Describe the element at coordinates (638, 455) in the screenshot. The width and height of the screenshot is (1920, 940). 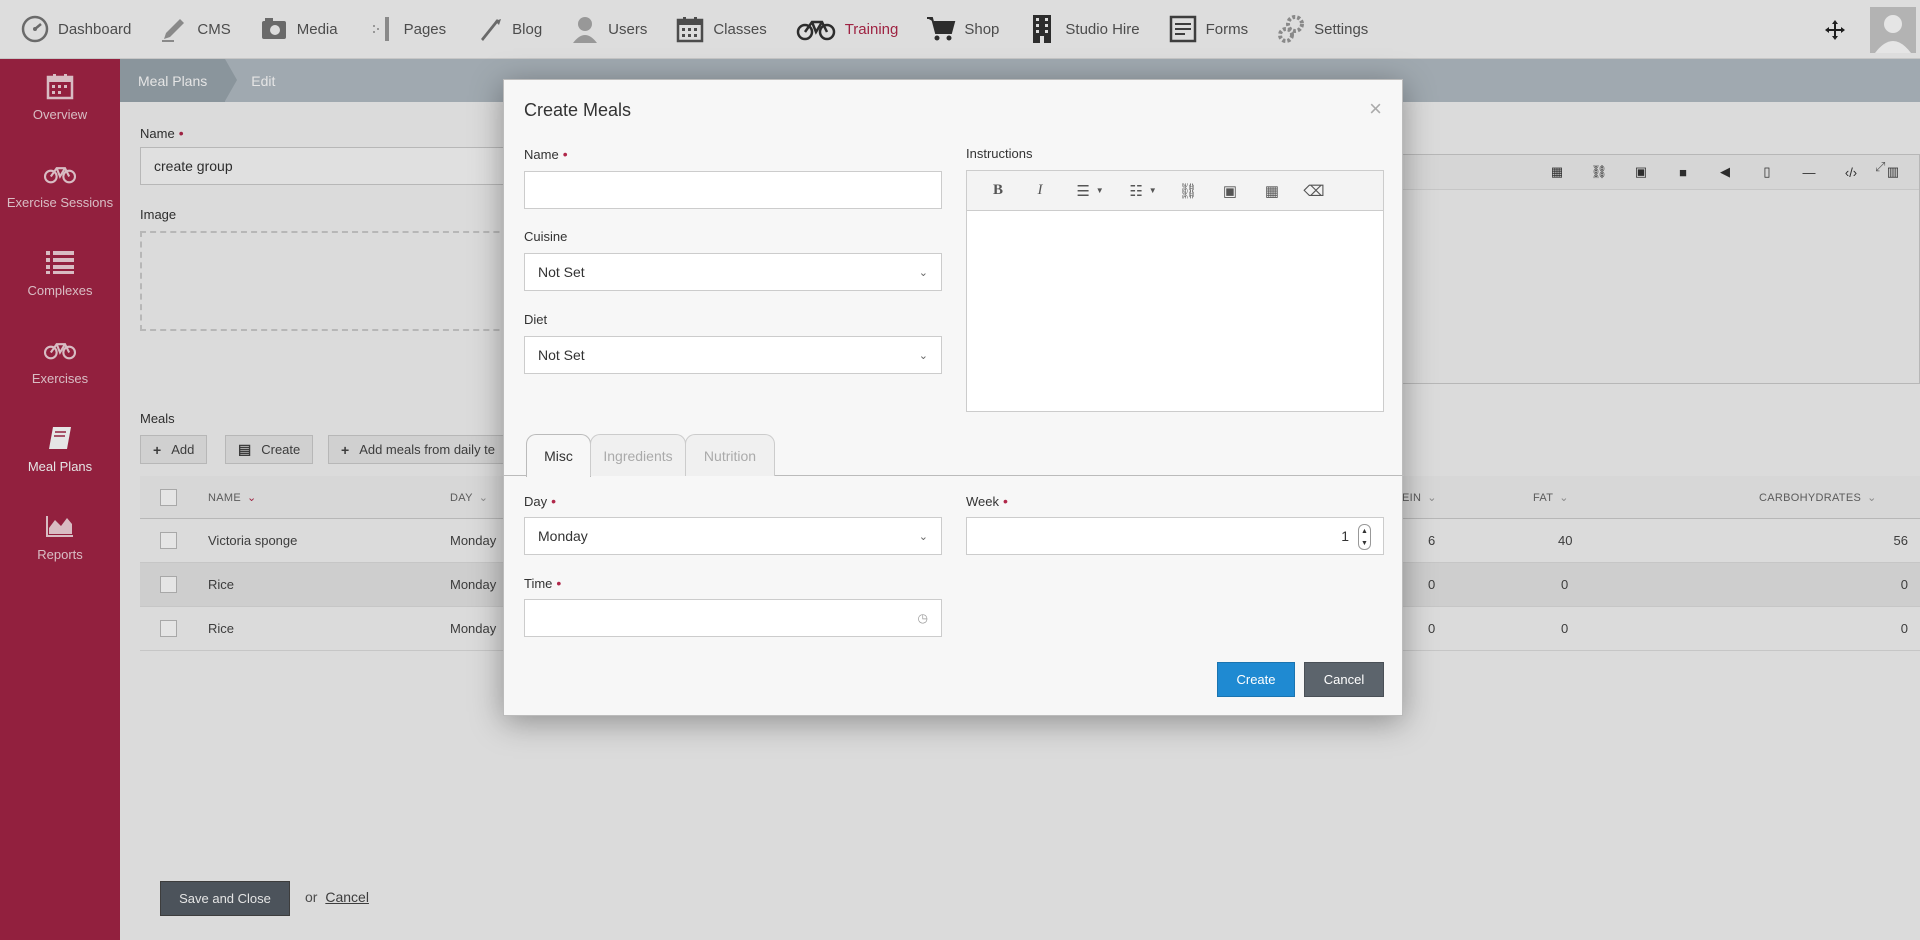
I see `tab-ingredients: Ingredients` at that location.